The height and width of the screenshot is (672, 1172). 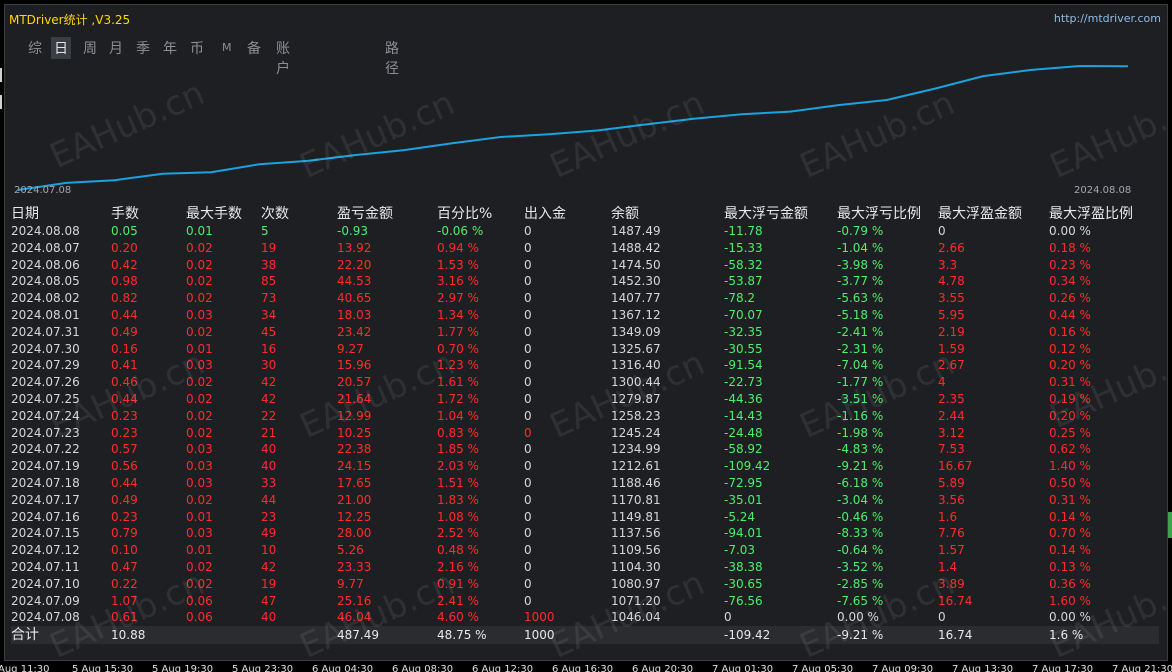 I want to click on table-cell: 12.99, so click(x=354, y=415).